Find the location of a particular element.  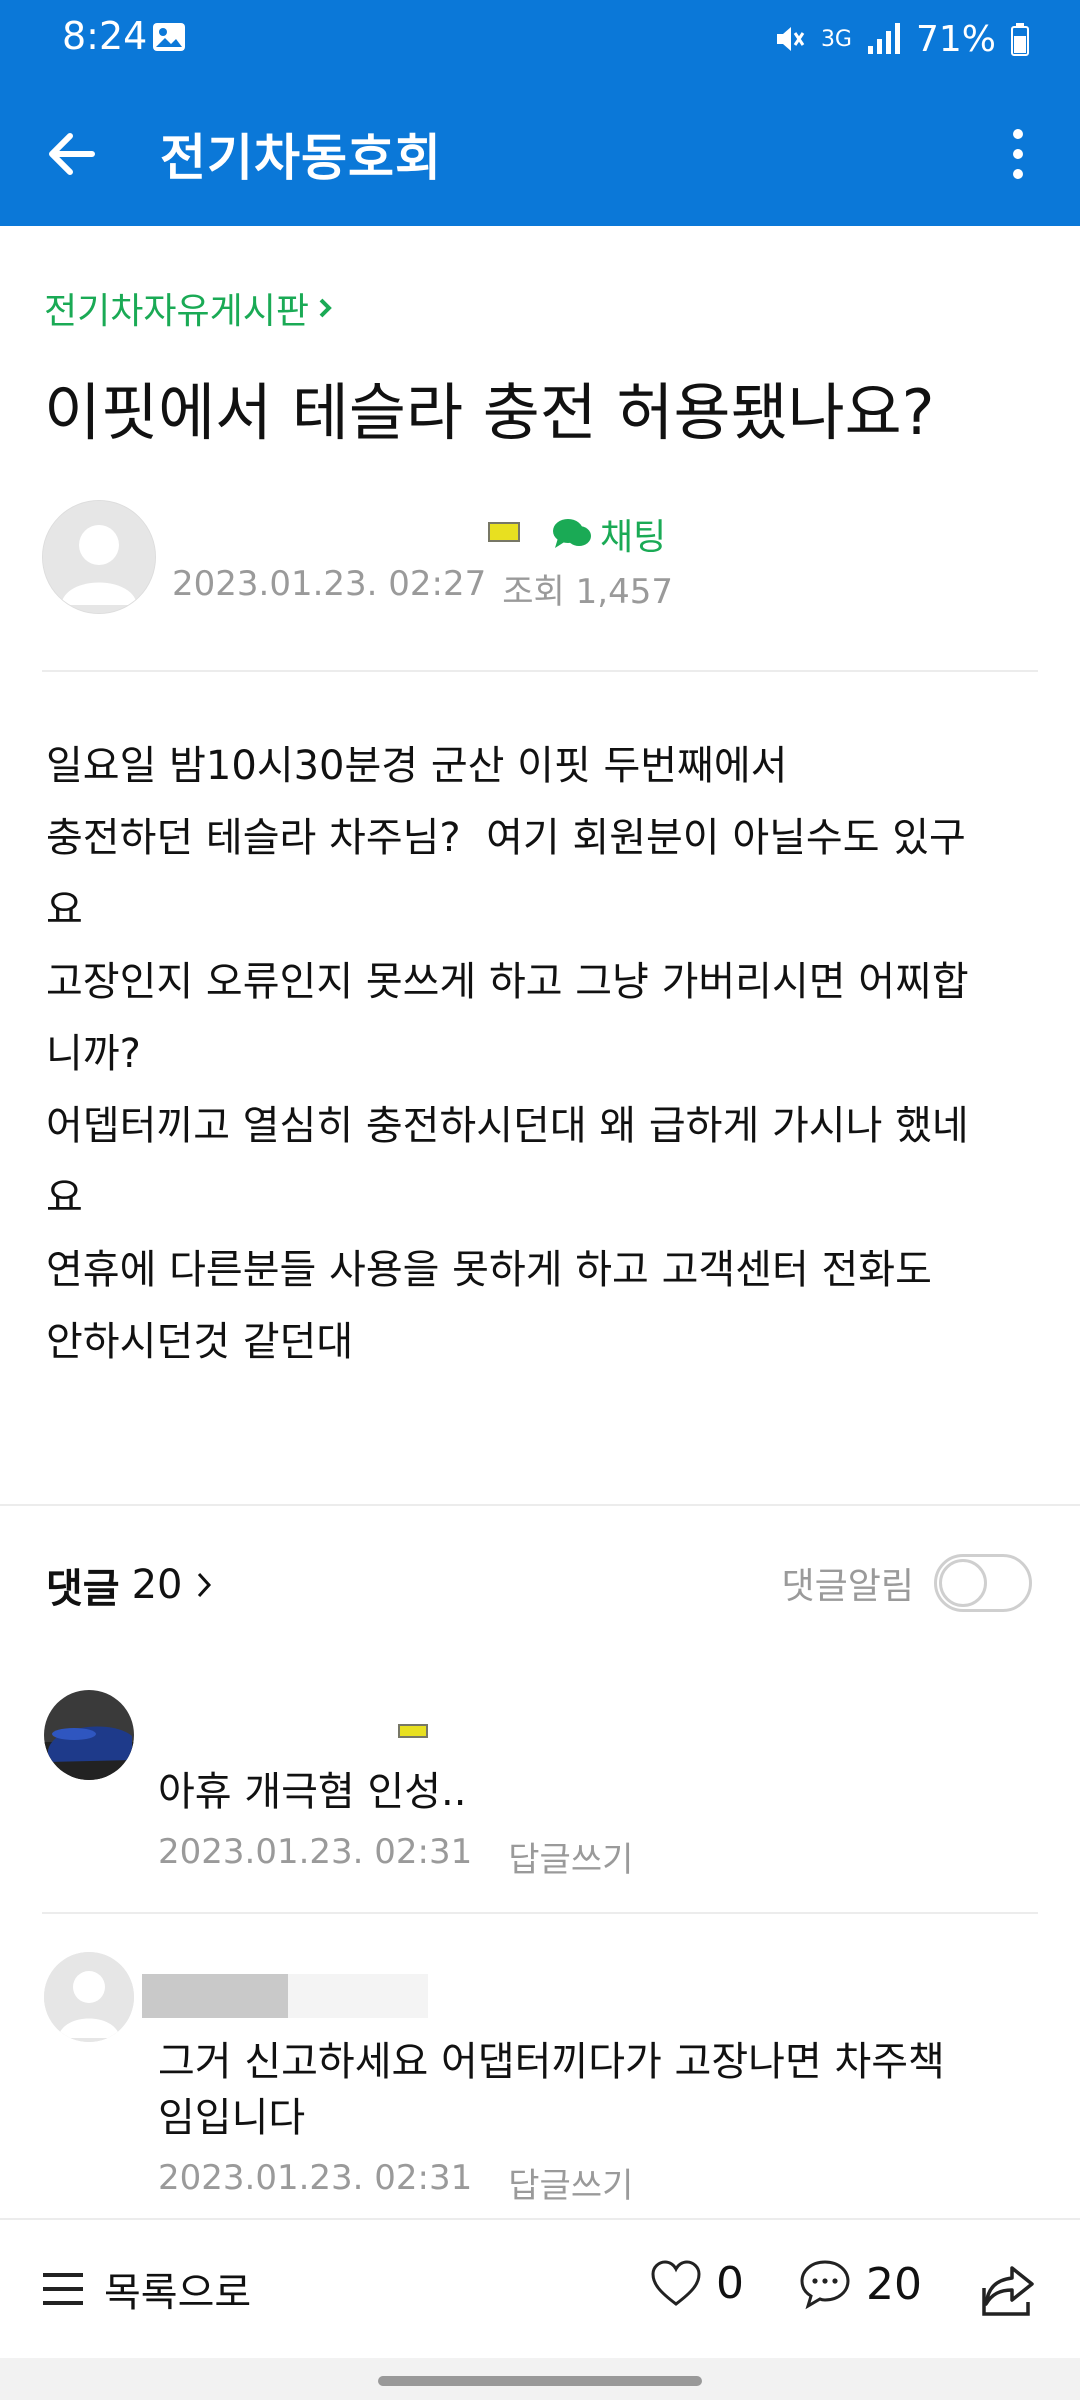

chat-button: 채팅 is located at coordinates (609, 534).